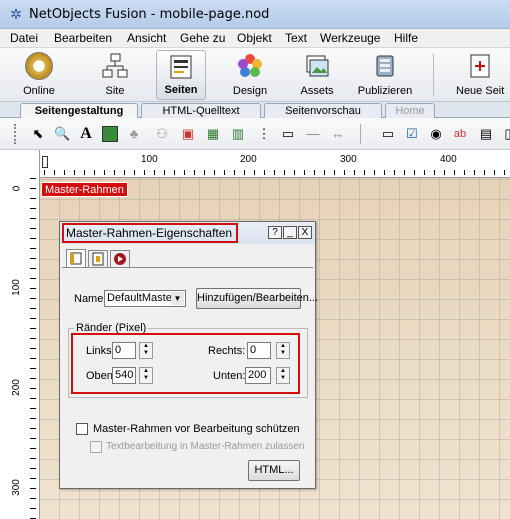 This screenshot has width=510, height=519. I want to click on dialog-titlebar: Master-Rahmen-Eigenschaften ? _ X, so click(187, 233).